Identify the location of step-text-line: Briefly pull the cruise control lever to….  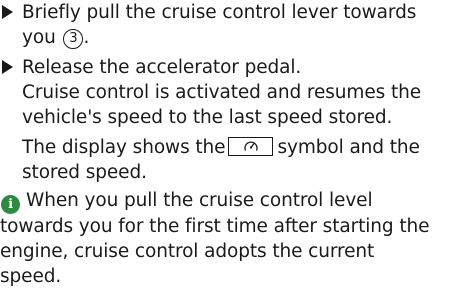
(219, 12).